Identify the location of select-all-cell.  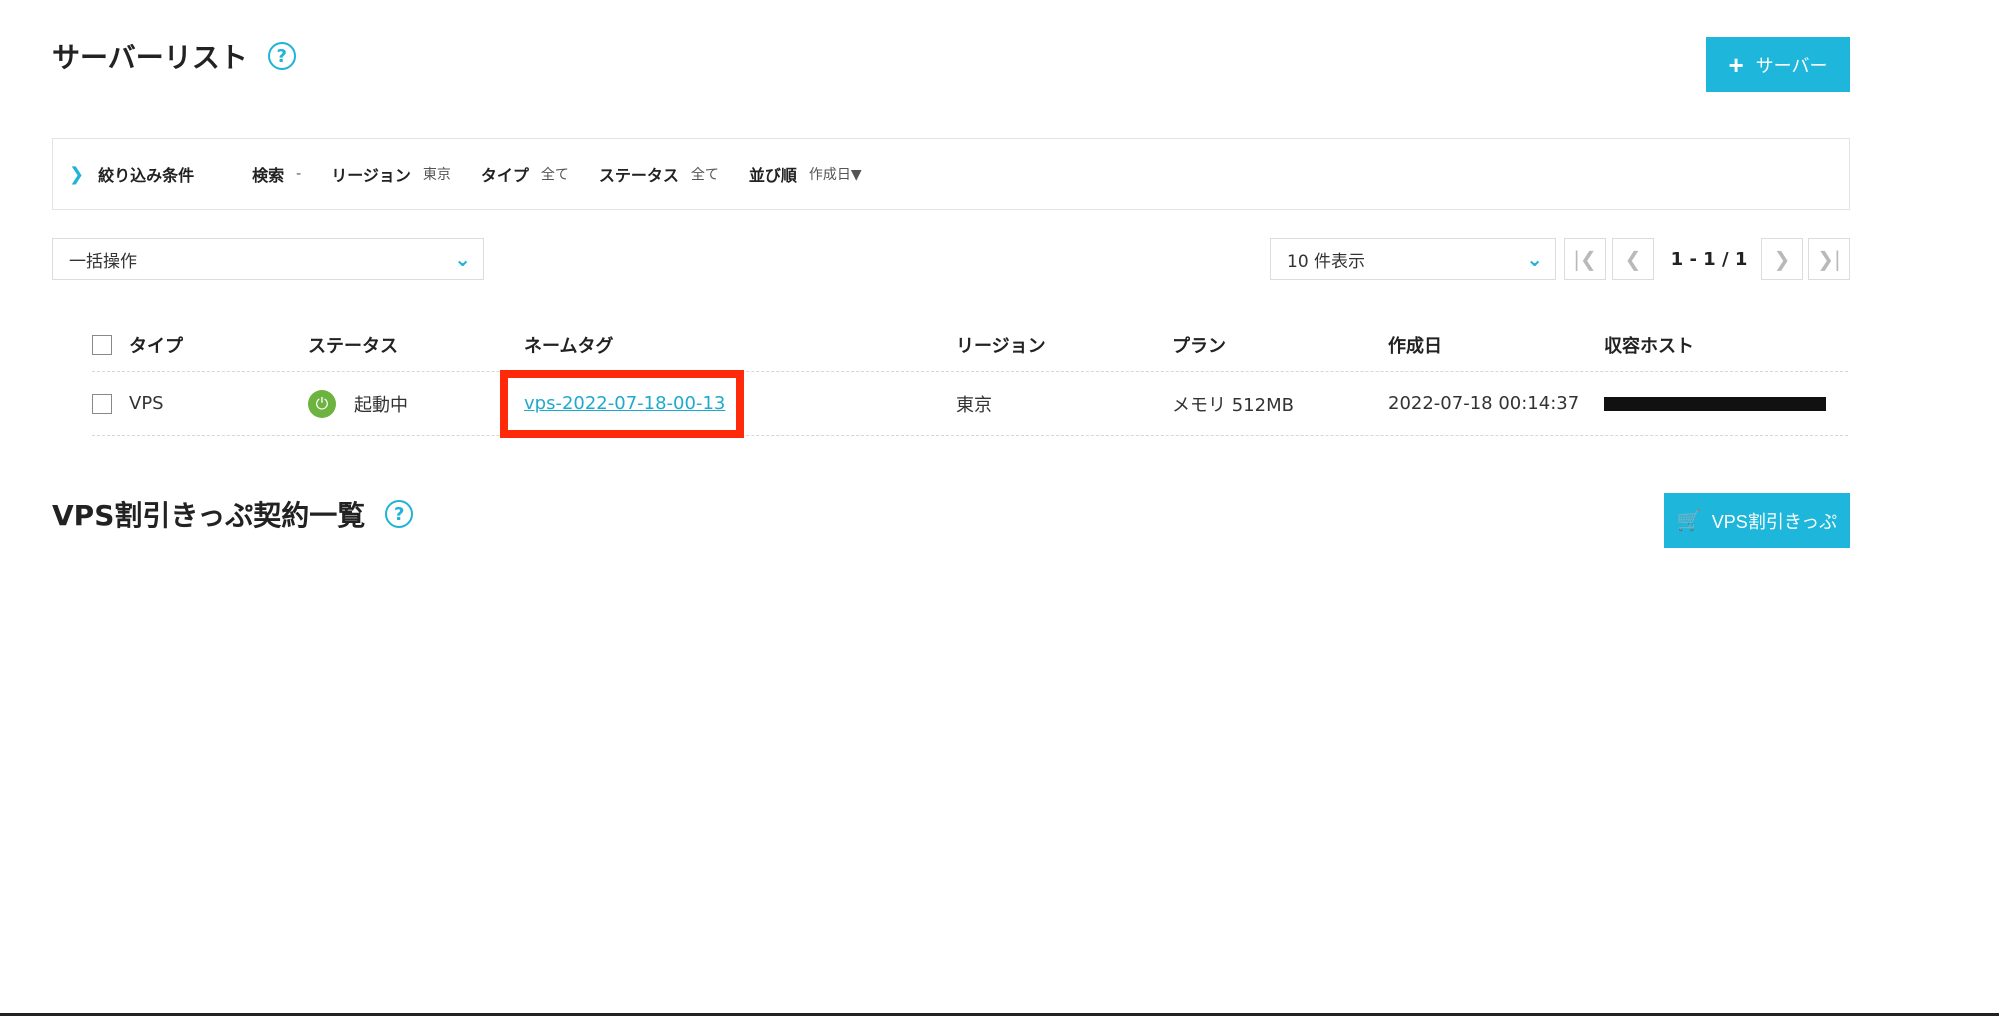
(102, 344).